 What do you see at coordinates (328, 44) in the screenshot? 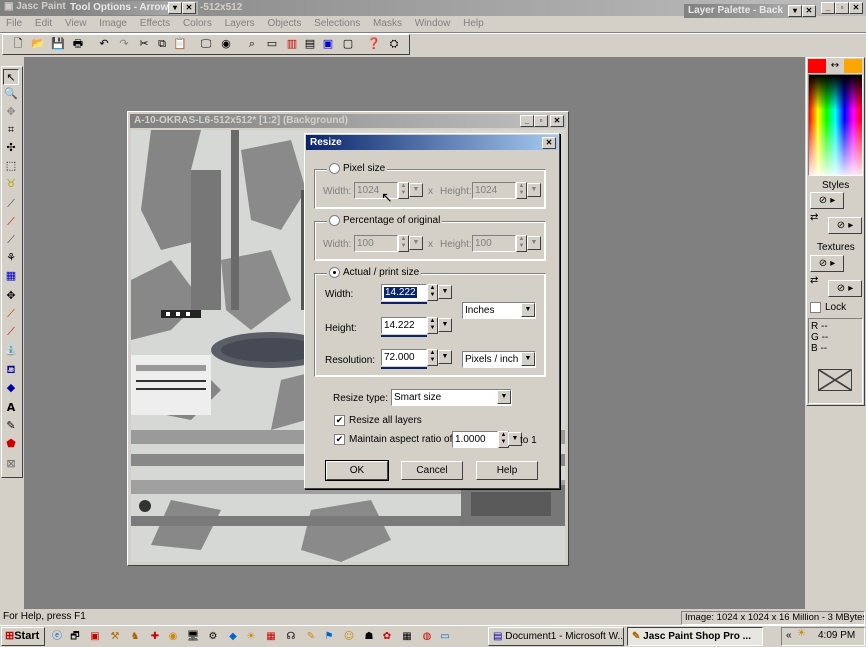
I see `layer-palette-icon: ▣` at bounding box center [328, 44].